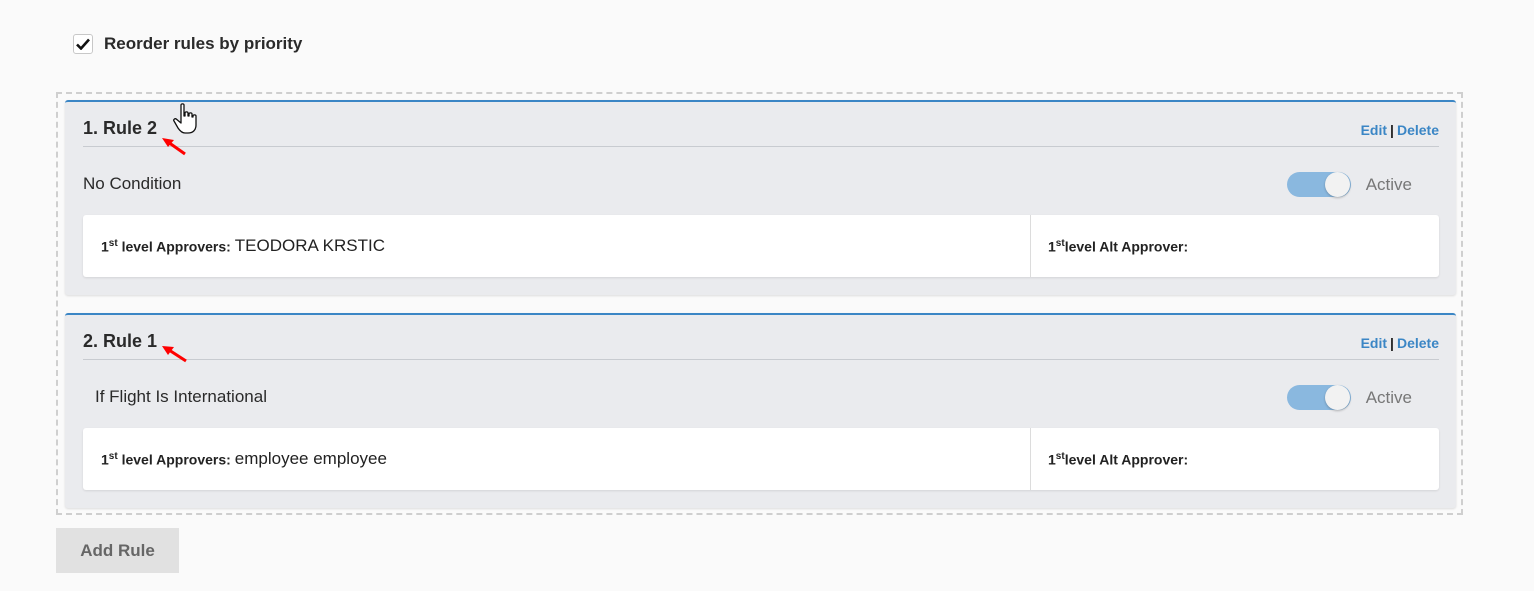 The height and width of the screenshot is (591, 1534). I want to click on rule-condition: If Flight Is International, so click(181, 396).